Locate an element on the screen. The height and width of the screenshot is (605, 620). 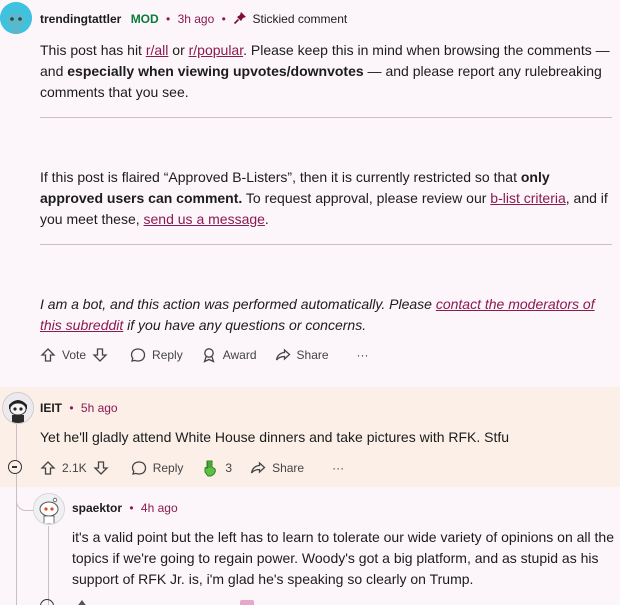
pointing-down-hand-icon is located at coordinates (210, 468).